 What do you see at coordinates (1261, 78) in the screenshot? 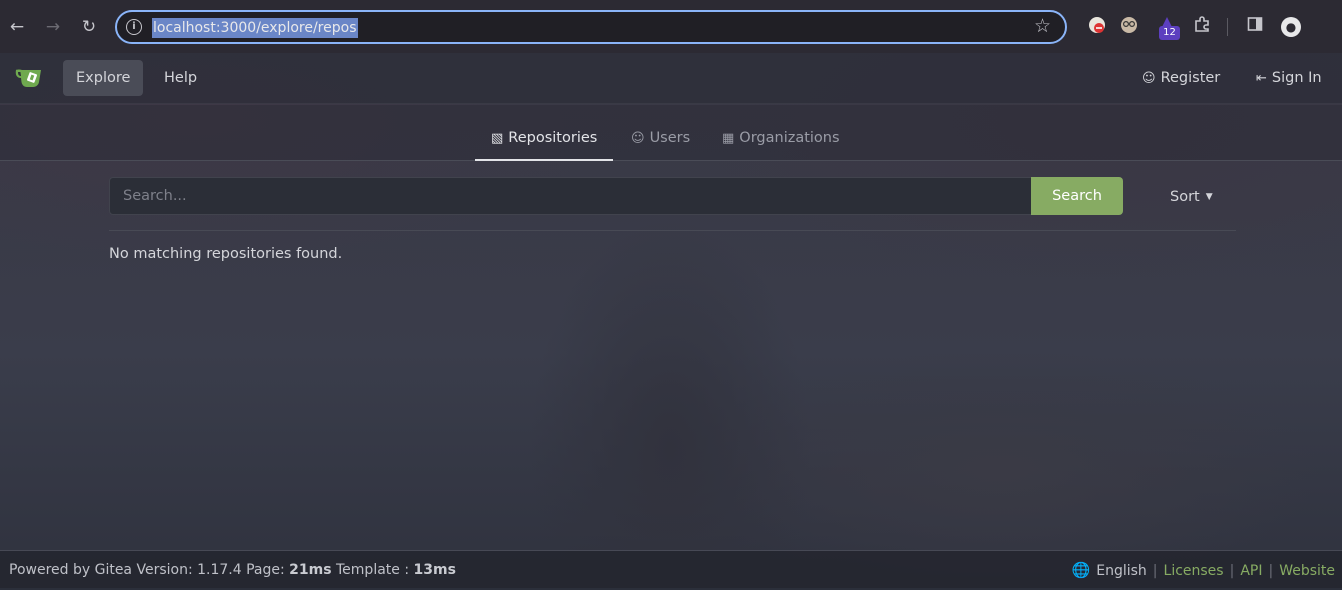
I see `sign-in-icon: ⇤` at bounding box center [1261, 78].